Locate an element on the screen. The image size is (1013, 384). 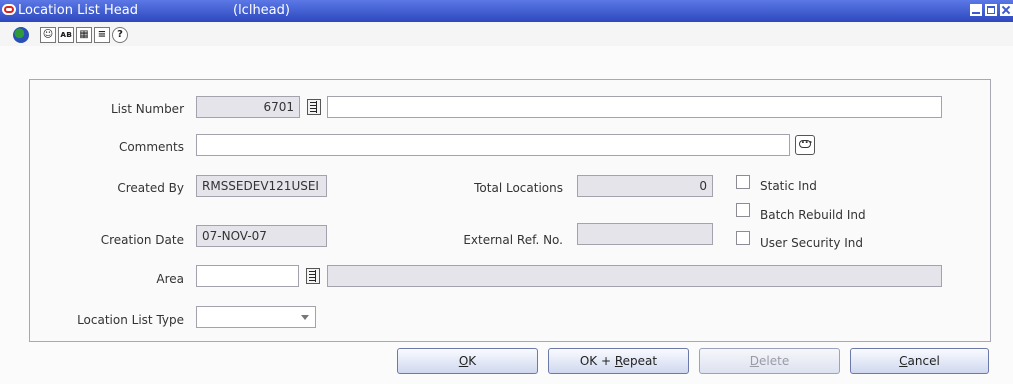
user-security-ind-checkbox is located at coordinates (743, 238).